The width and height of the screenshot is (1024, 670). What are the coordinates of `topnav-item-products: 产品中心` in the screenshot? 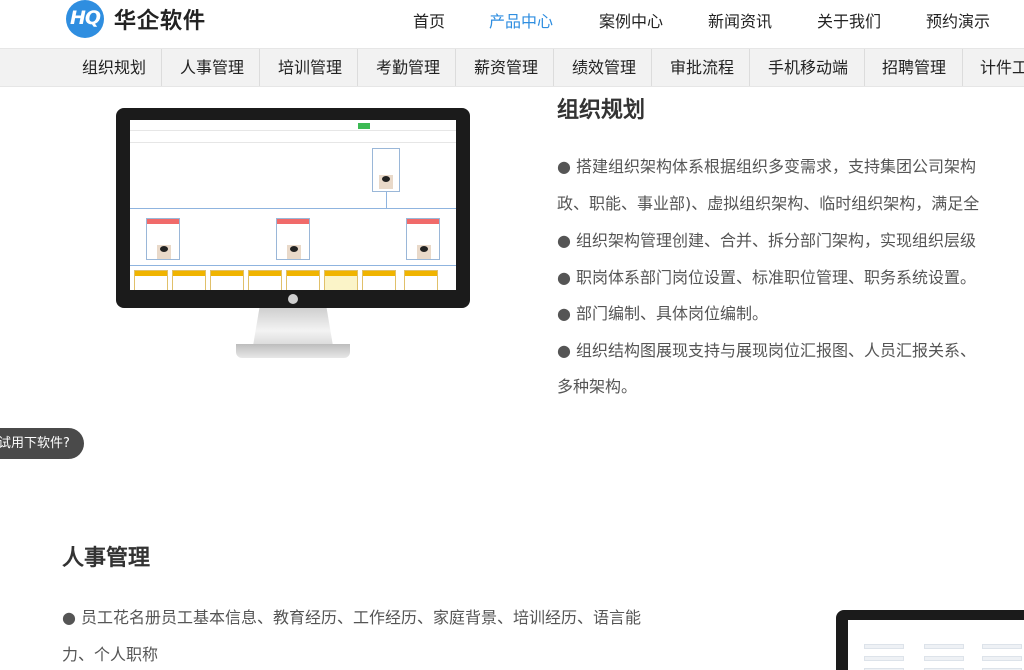 It's located at (521, 20).